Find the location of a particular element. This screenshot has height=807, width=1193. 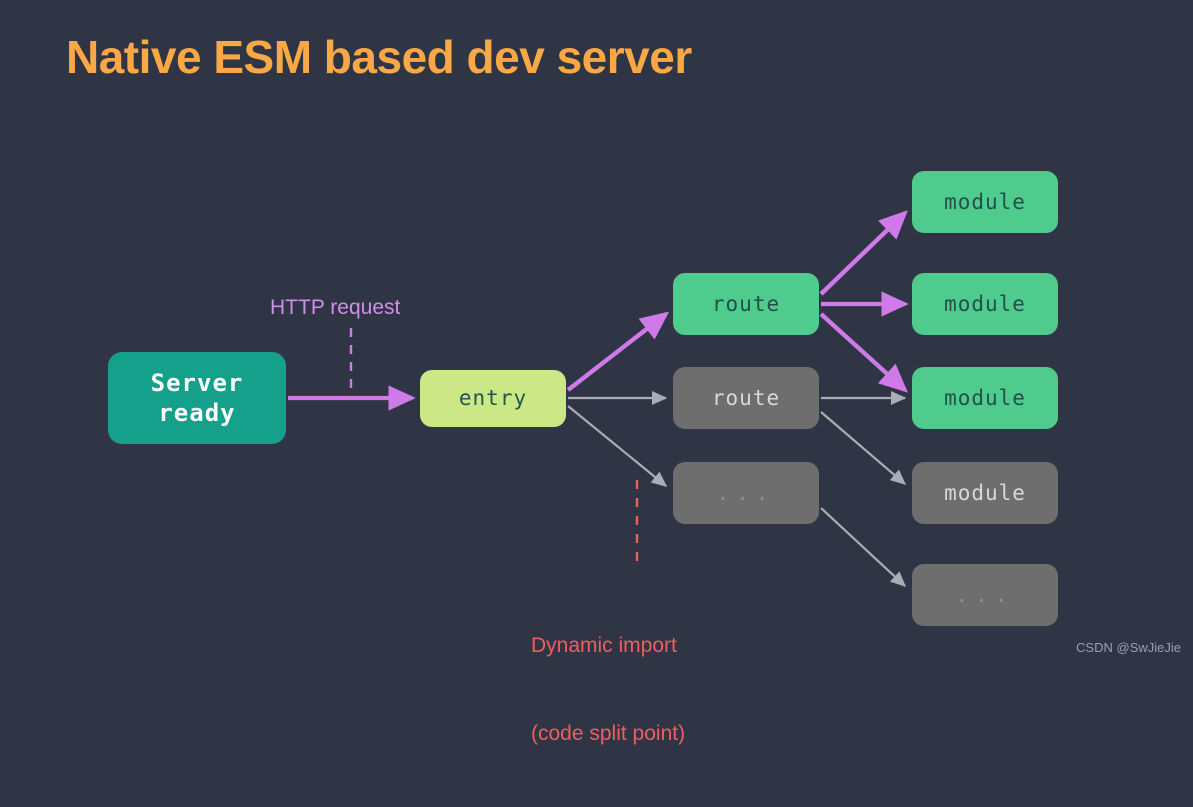

node-server-ready-label: Server ready is located at coordinates (197, 398).